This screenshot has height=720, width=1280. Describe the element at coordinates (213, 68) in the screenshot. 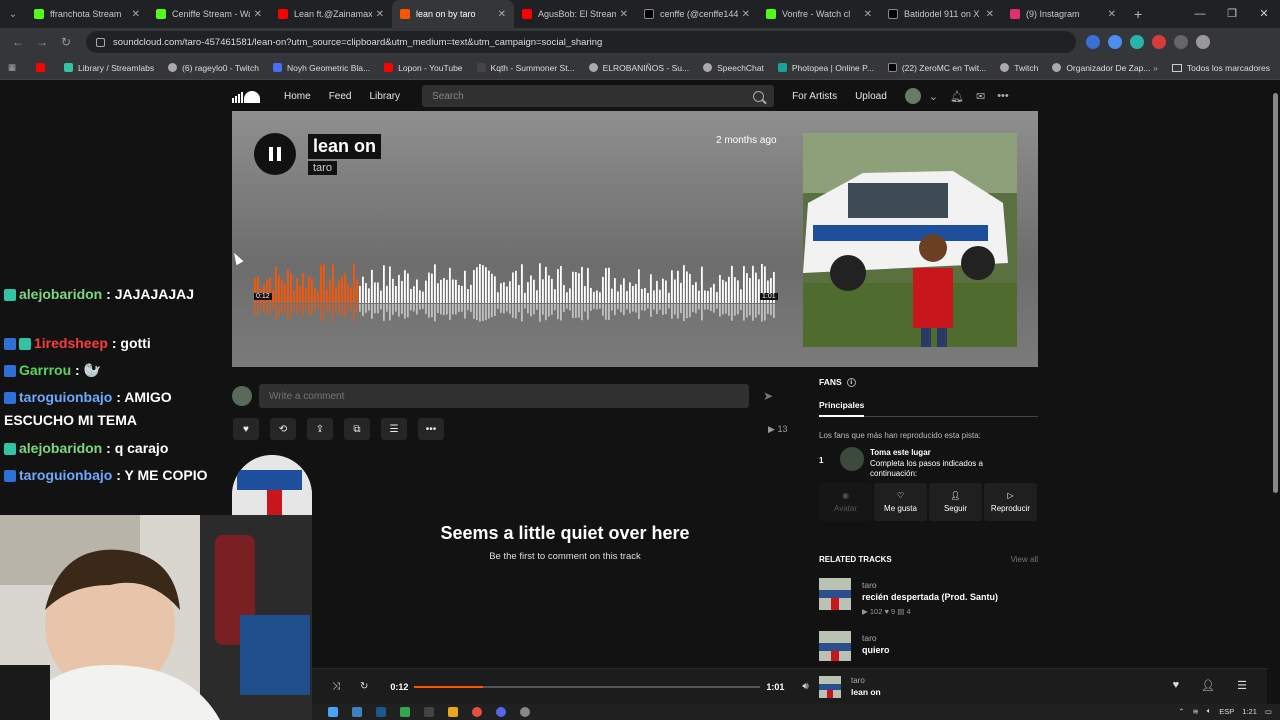

I see `bookmark: (6) rageylo0 - Twitch` at that location.